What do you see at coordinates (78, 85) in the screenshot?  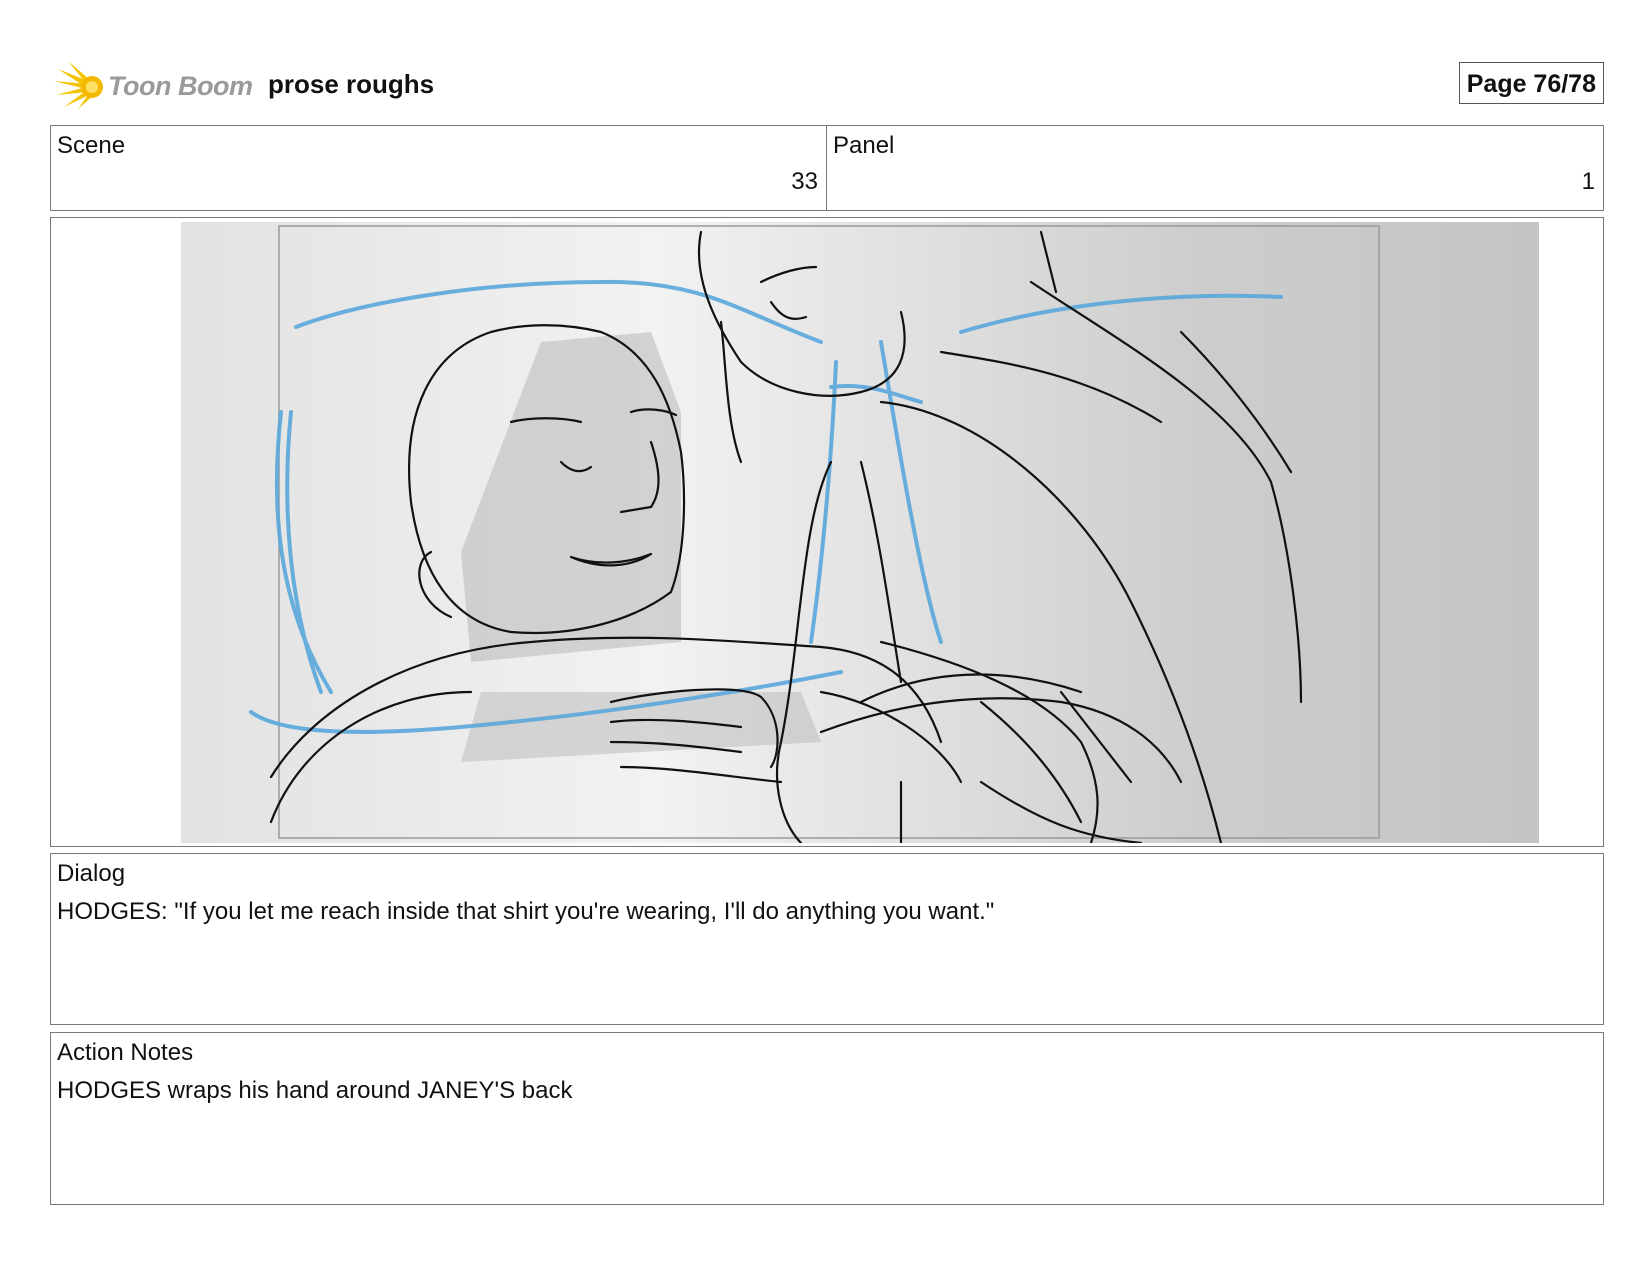 I see `starburst-icon` at bounding box center [78, 85].